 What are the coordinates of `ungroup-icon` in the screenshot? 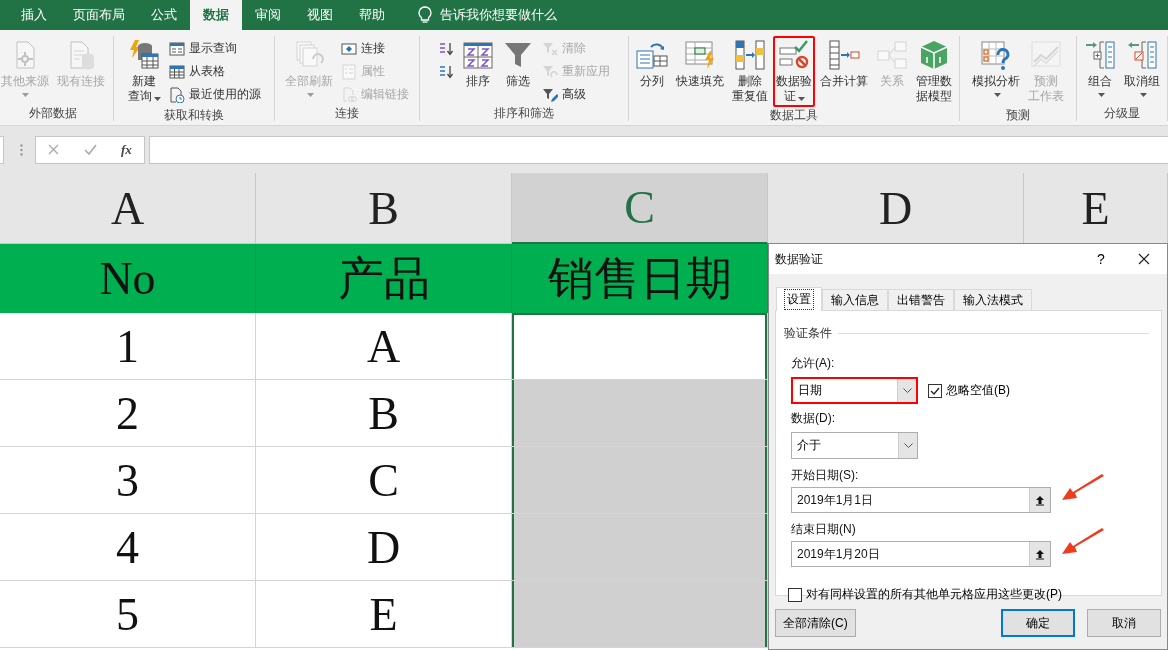 It's located at (1142, 55).